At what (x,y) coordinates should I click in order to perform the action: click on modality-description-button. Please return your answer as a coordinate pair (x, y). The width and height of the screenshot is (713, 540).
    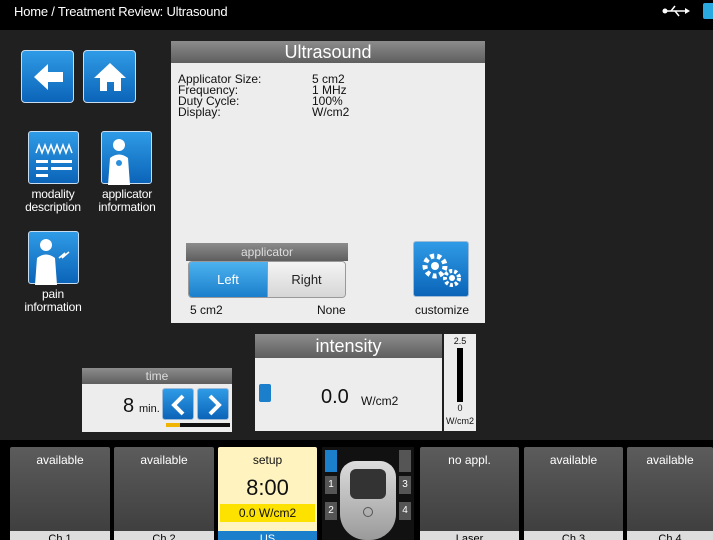
    Looking at the image, I should click on (53, 157).